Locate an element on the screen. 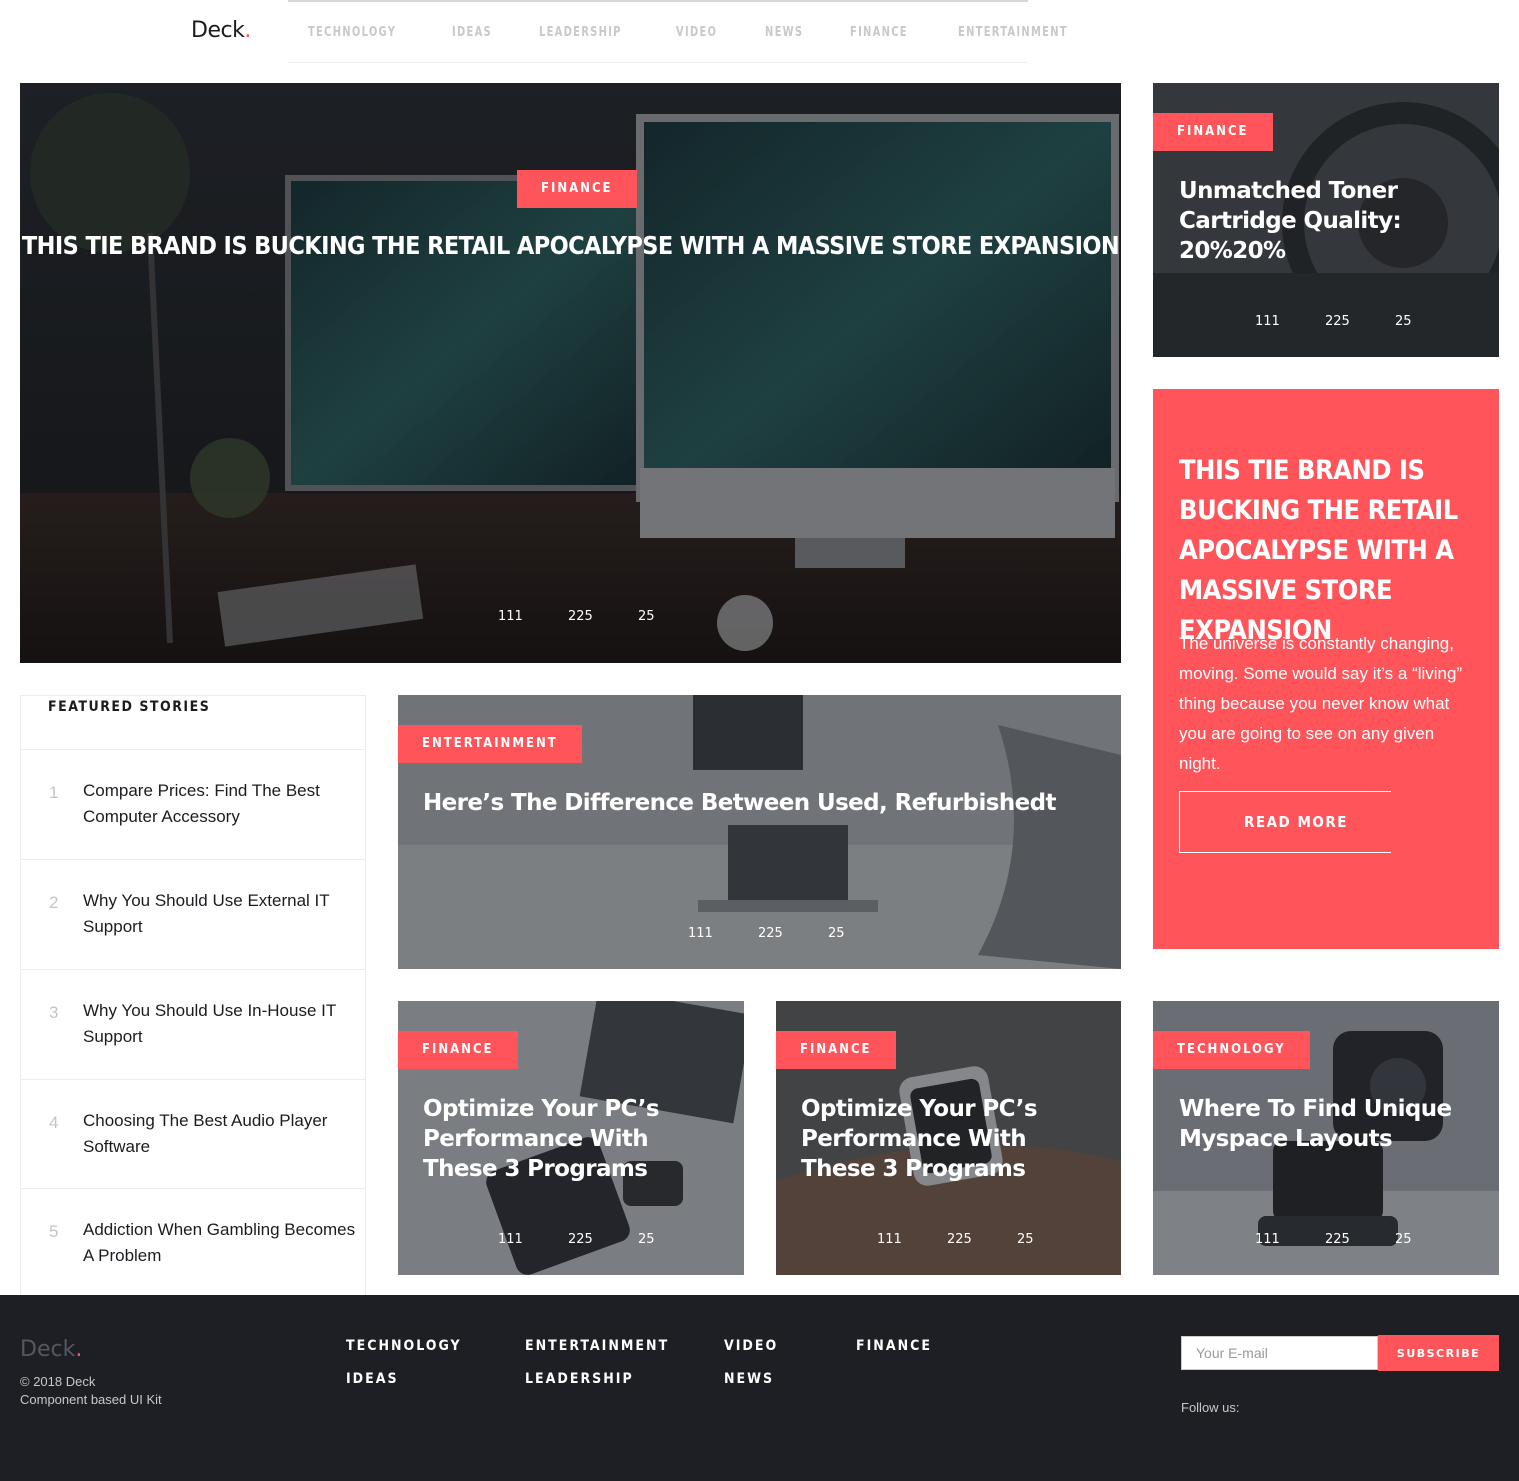 This screenshot has width=1519, height=1481. read-more-button: READ MORE is located at coordinates (1285, 822).